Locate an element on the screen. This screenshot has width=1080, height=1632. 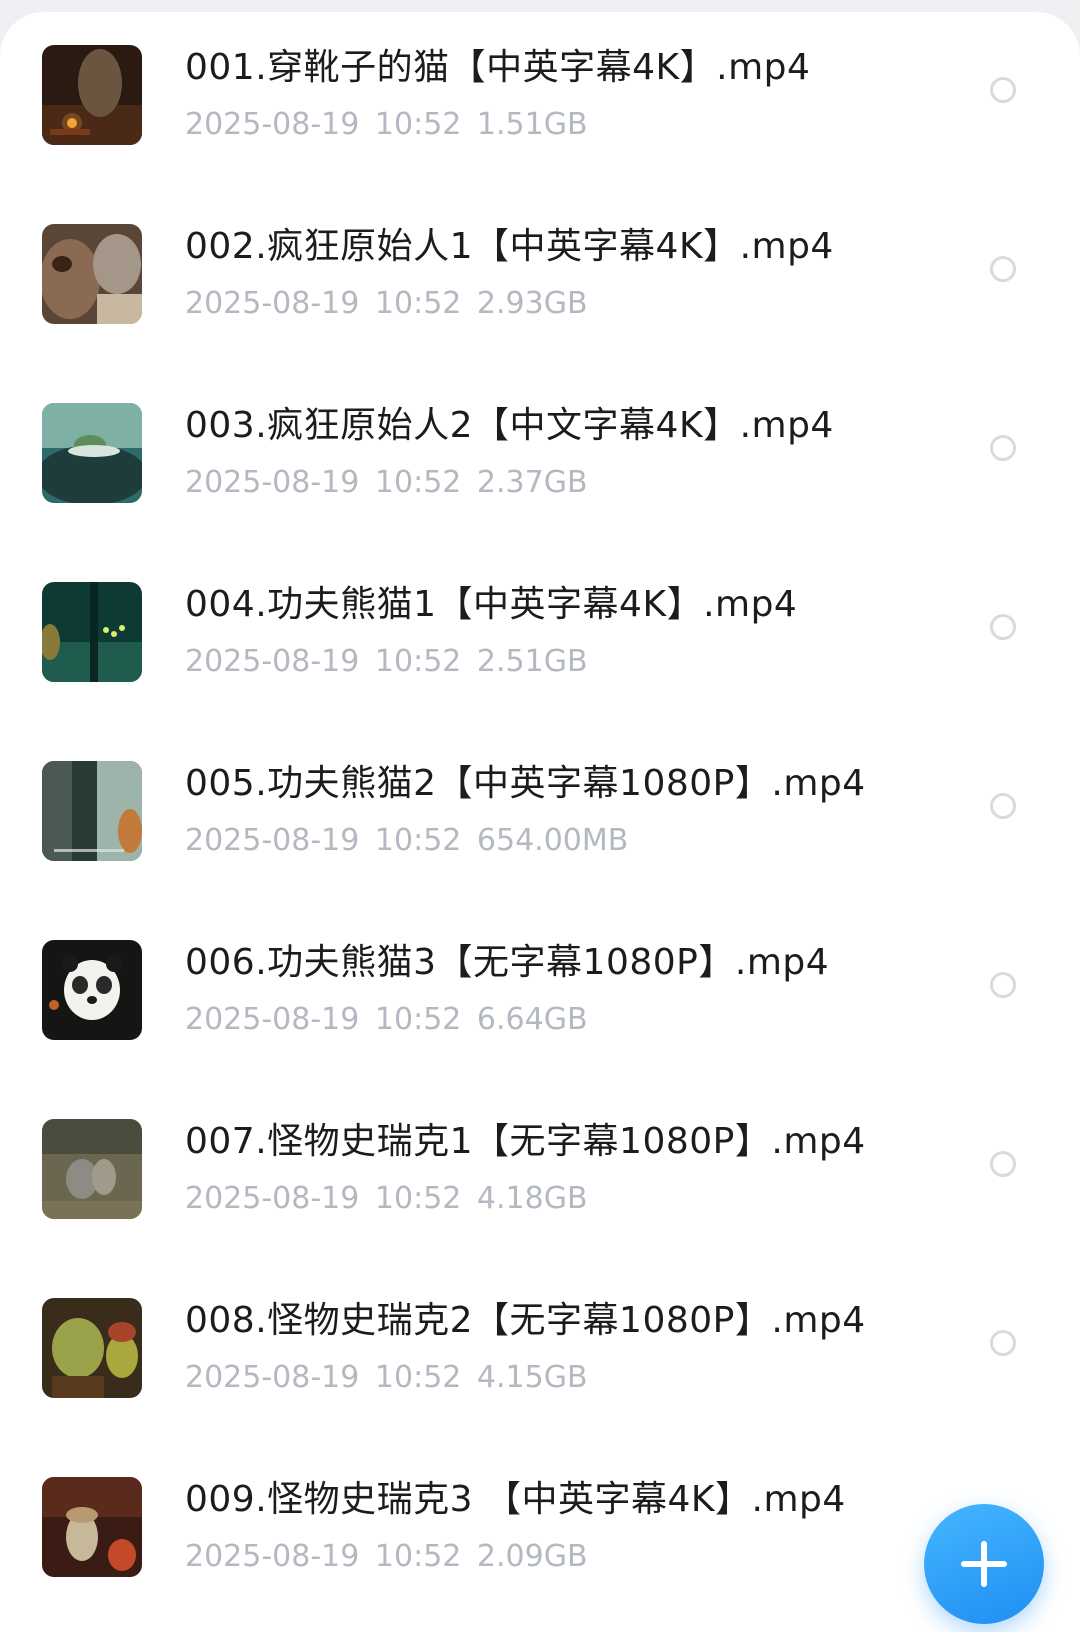
file-meta: 2025-08-19 10:52 2.51GB is located at coordinates (386, 662).